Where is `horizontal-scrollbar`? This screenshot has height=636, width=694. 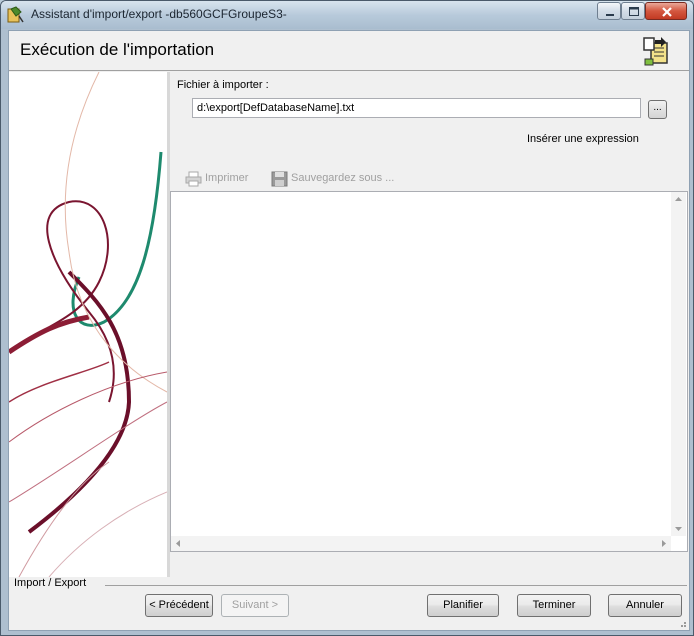
horizontal-scrollbar is located at coordinates (421, 543).